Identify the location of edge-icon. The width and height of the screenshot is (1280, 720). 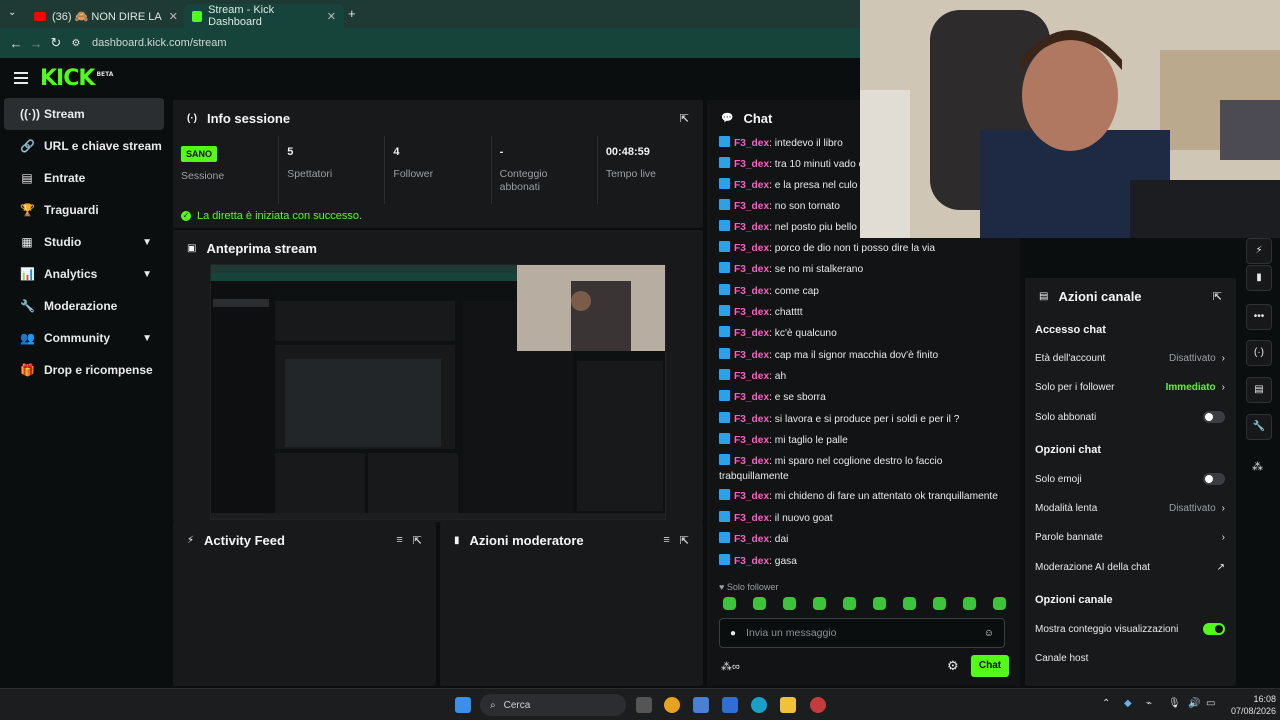
(759, 705).